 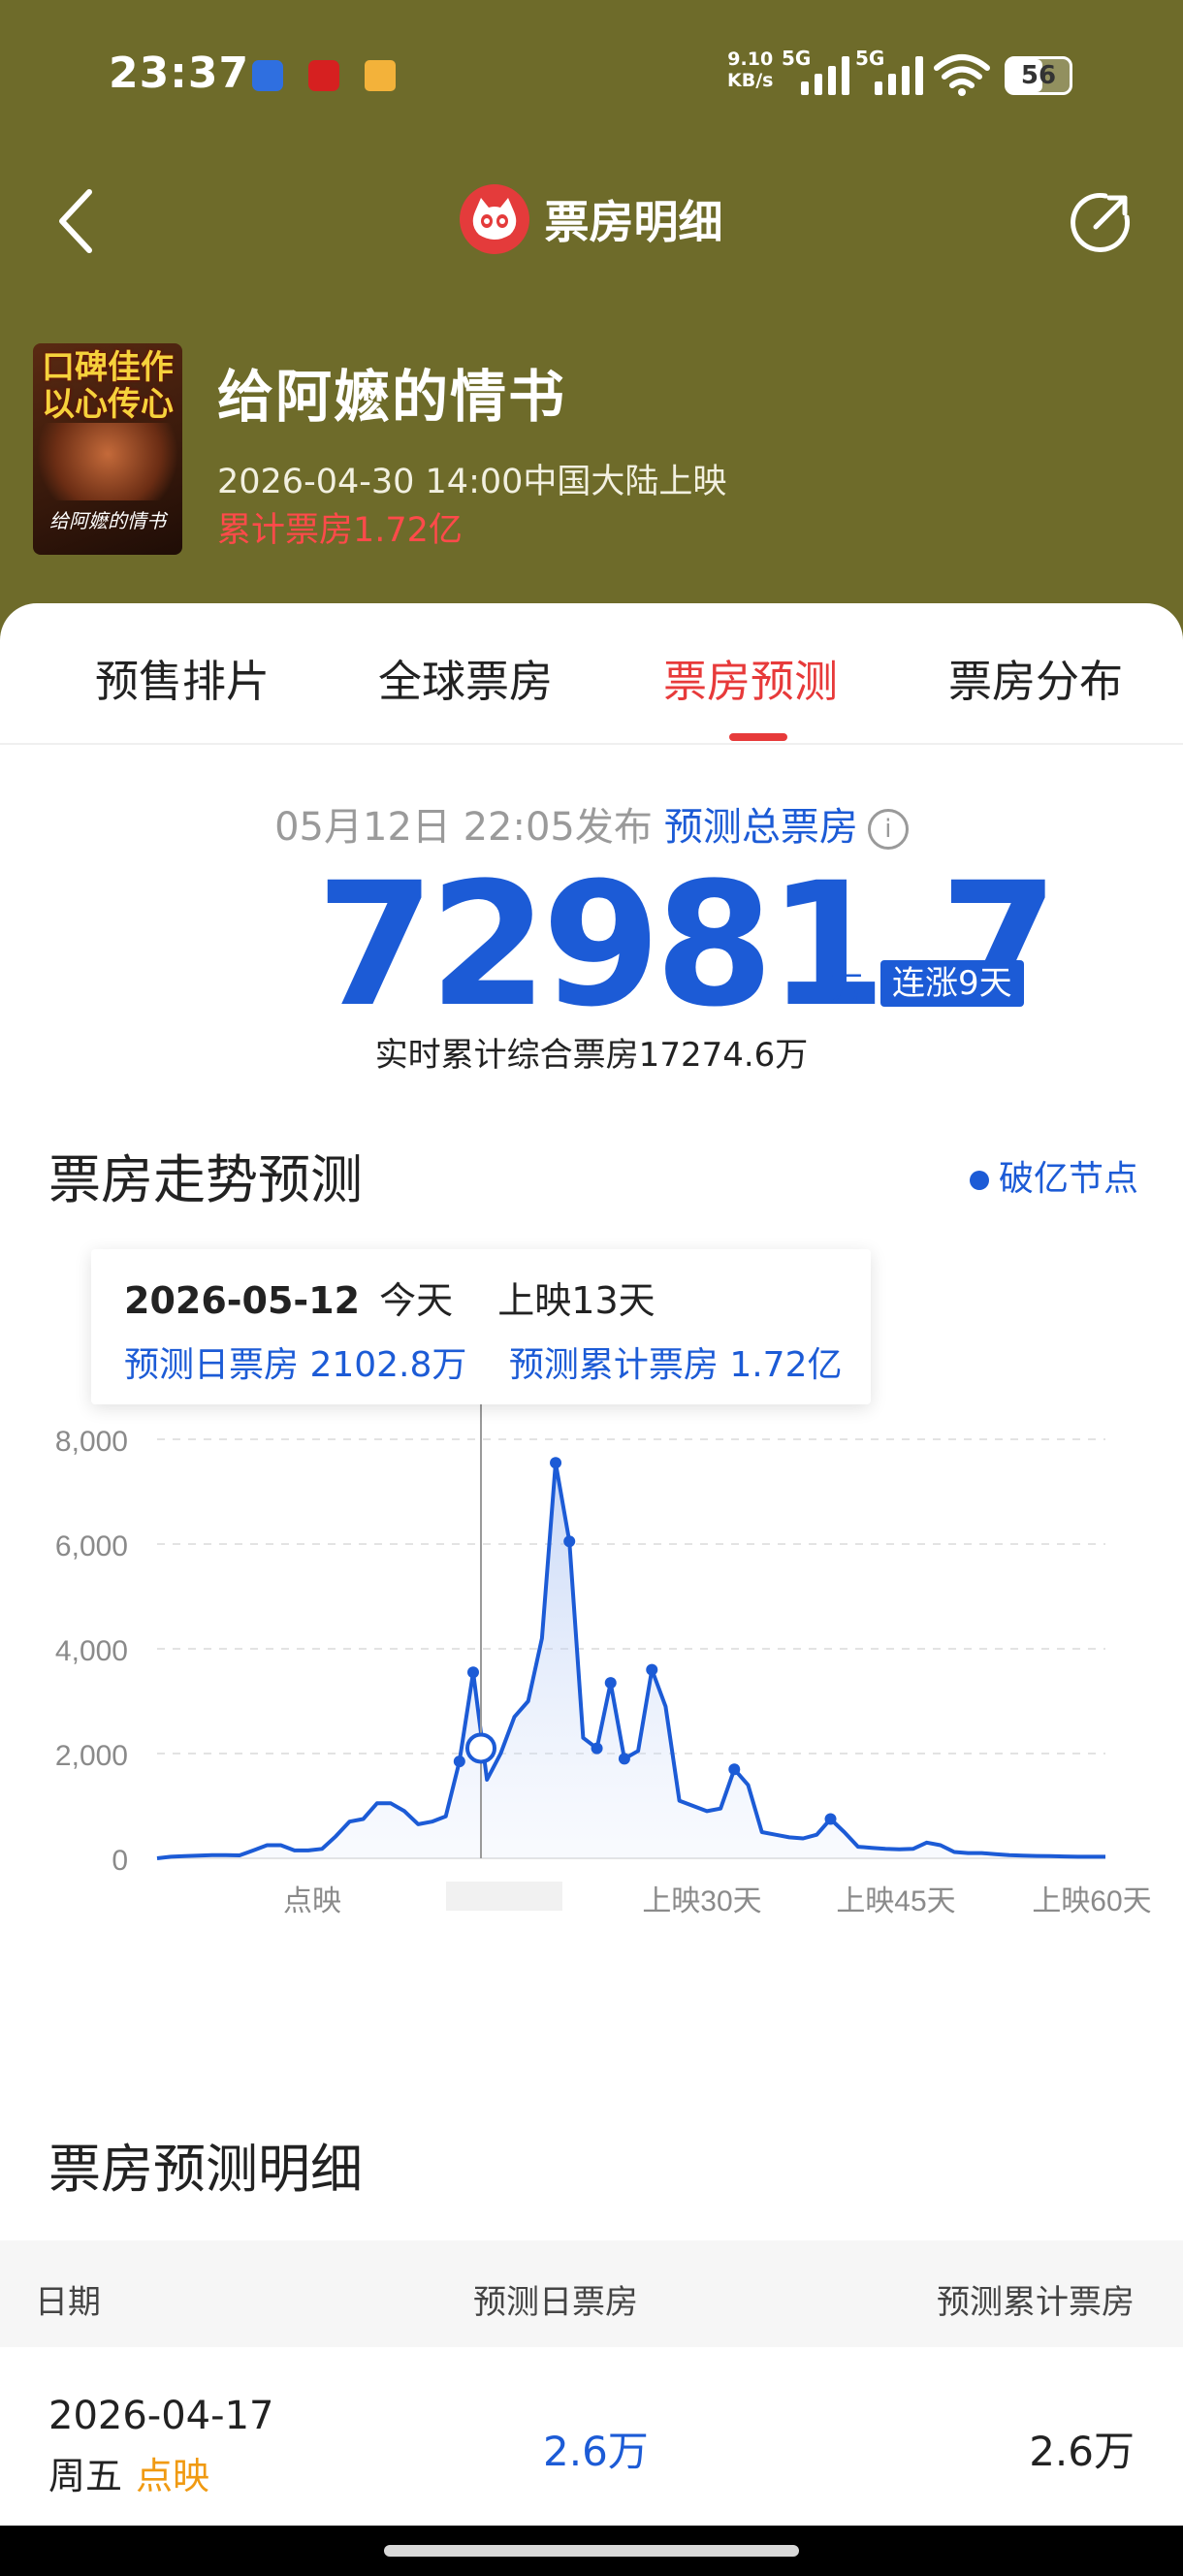 What do you see at coordinates (1100, 223) in the screenshot?
I see `share-icon` at bounding box center [1100, 223].